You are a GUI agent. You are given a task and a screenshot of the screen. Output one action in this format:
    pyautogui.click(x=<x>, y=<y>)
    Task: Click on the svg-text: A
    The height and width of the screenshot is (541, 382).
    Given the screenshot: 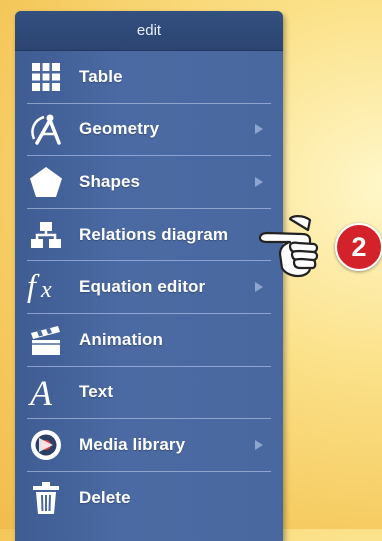 What is the action you would take?
    pyautogui.click(x=40, y=392)
    